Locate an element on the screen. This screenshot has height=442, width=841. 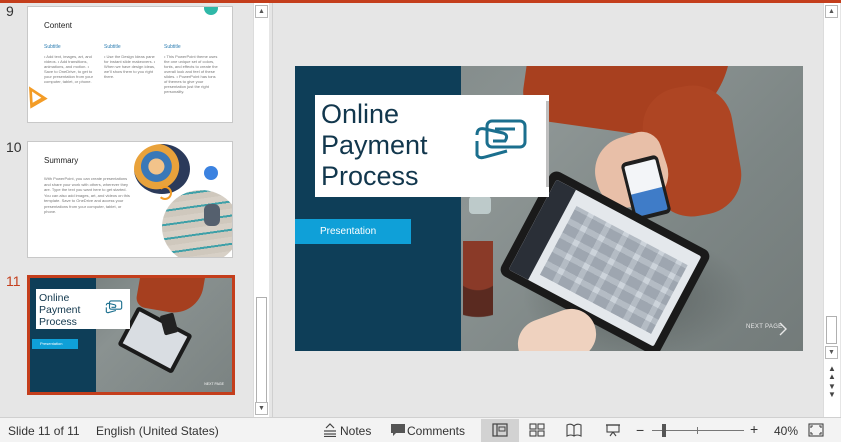
thumbnail-title: Content is located at coordinates (58, 25).